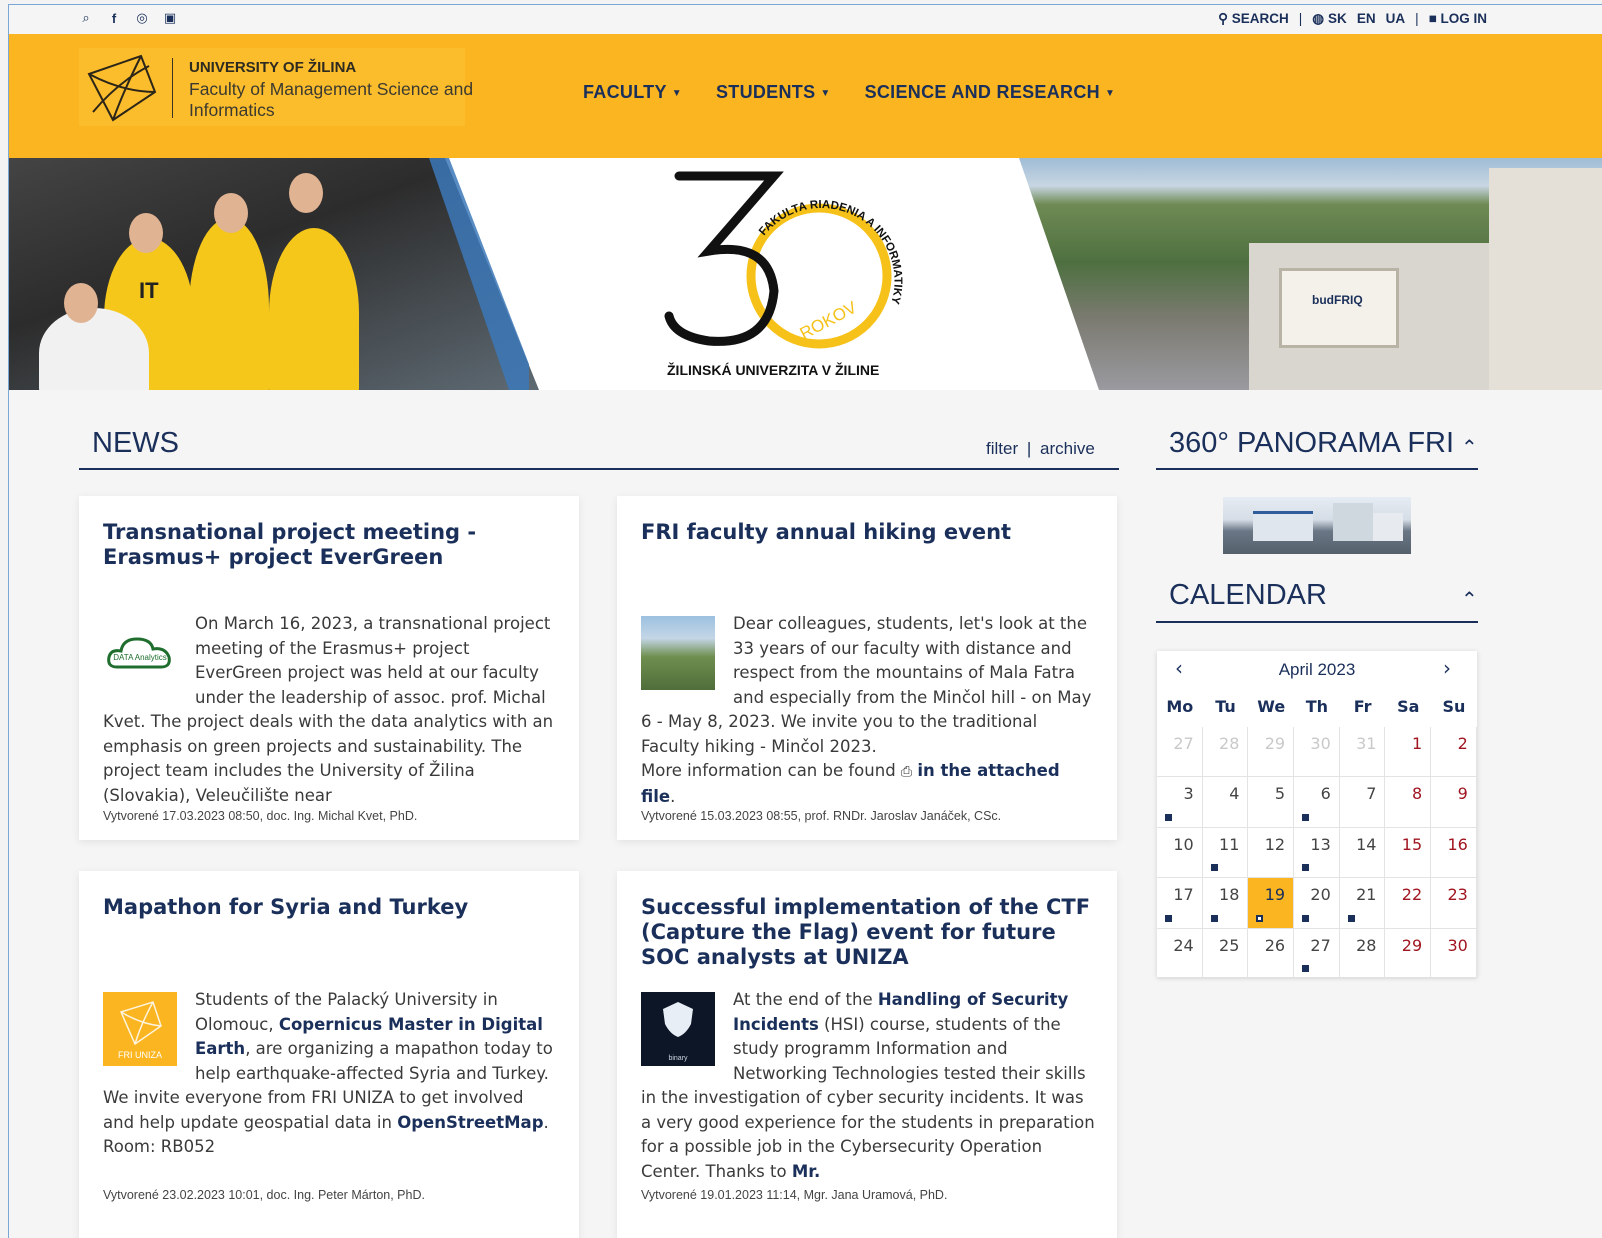 This screenshot has width=1602, height=1238. What do you see at coordinates (773, 92) in the screenshot?
I see `nav-students: STUDENTS ▼` at bounding box center [773, 92].